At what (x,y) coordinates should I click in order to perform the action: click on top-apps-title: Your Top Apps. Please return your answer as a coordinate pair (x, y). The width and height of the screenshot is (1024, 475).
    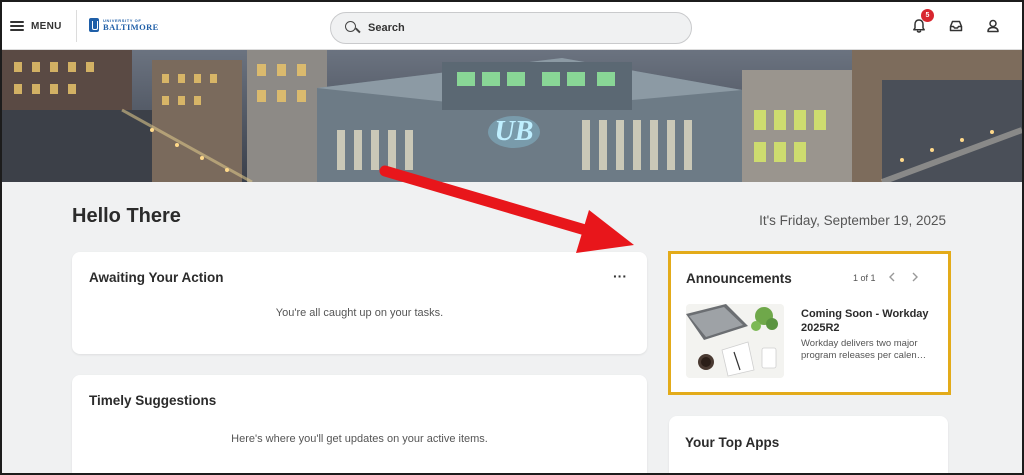
    Looking at the image, I should click on (732, 442).